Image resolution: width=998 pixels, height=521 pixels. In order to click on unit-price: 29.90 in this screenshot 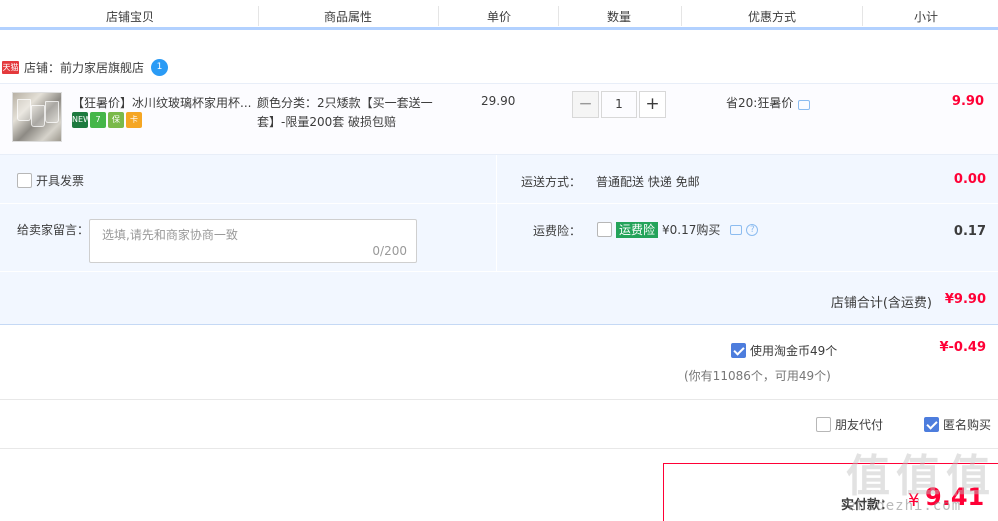, I will do `click(498, 101)`.